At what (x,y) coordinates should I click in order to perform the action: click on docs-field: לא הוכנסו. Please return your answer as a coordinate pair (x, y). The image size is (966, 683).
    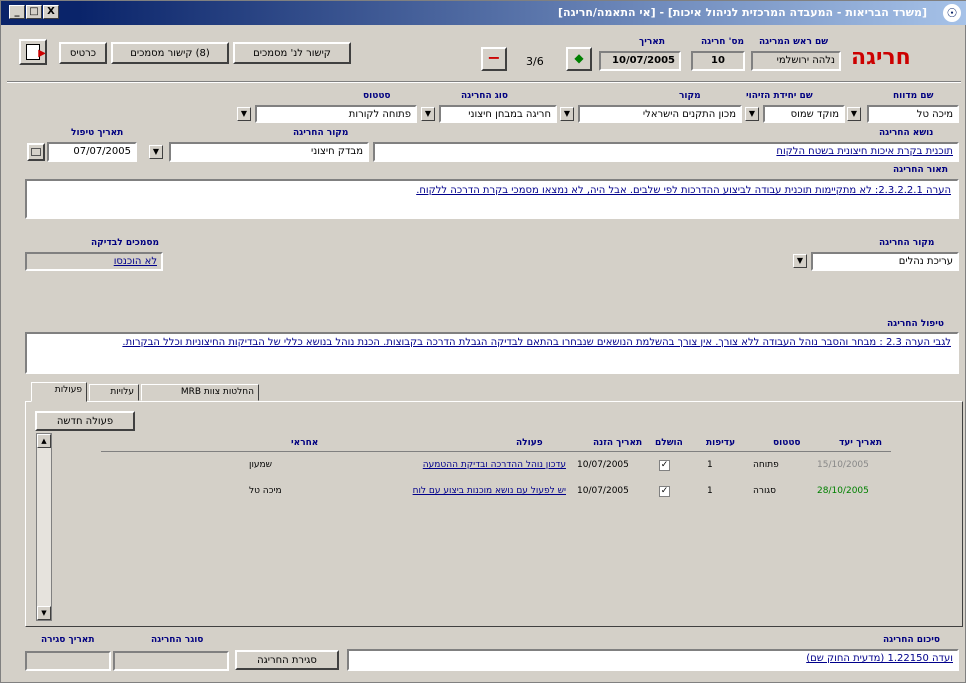
    Looking at the image, I should click on (94, 261).